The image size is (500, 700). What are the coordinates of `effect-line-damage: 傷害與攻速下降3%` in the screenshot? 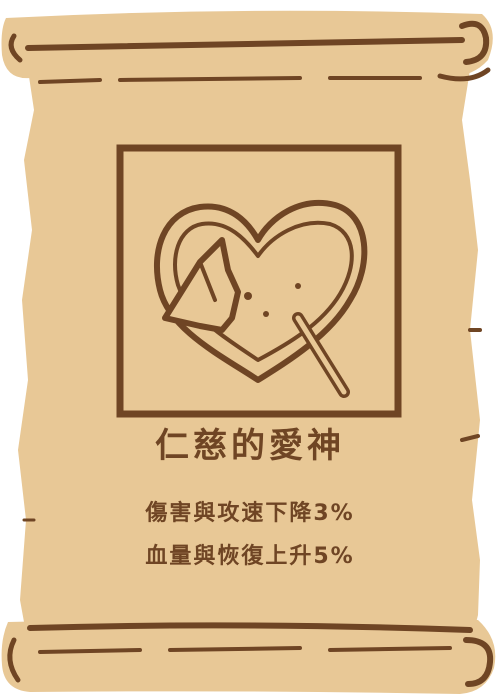 It's located at (250, 513).